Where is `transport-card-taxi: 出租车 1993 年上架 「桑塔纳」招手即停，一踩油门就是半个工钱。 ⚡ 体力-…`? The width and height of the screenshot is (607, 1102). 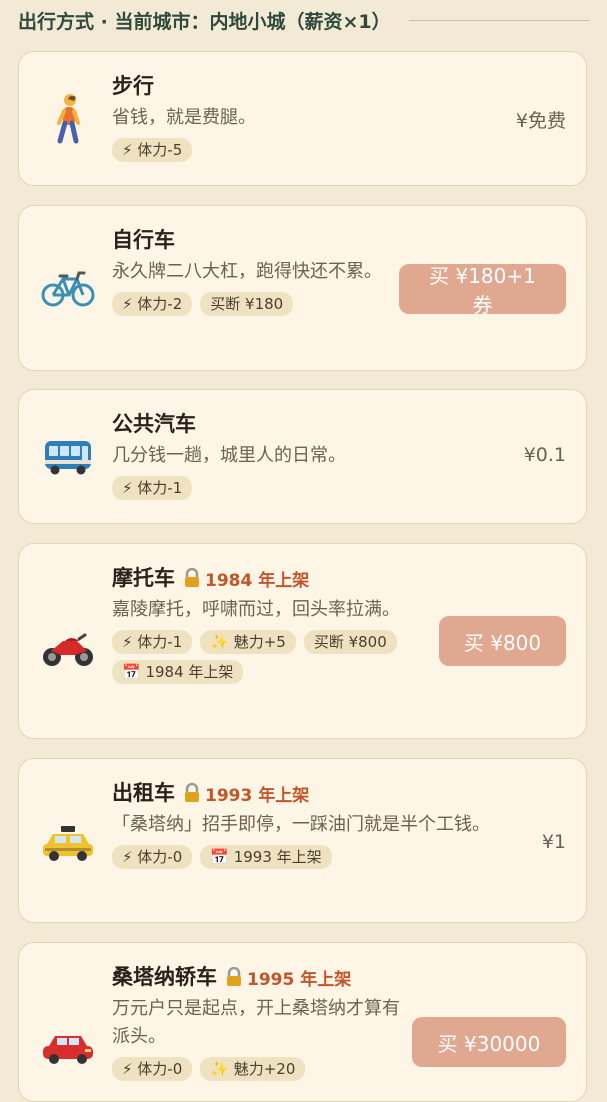 transport-card-taxi: 出租车 1993 年上架 「桑塔纳」招手即停，一踩油门就是半个工钱。 ⚡ 体力-… is located at coordinates (302, 840).